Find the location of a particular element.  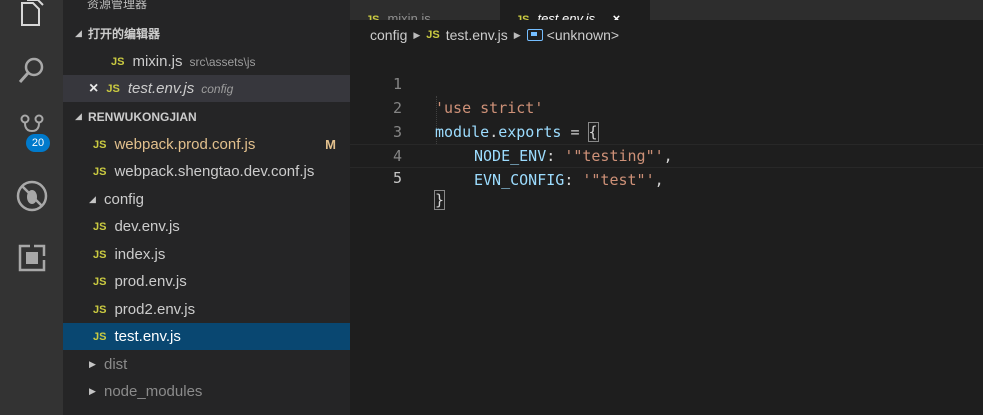

activity-bar: 20 is located at coordinates (31, 207).